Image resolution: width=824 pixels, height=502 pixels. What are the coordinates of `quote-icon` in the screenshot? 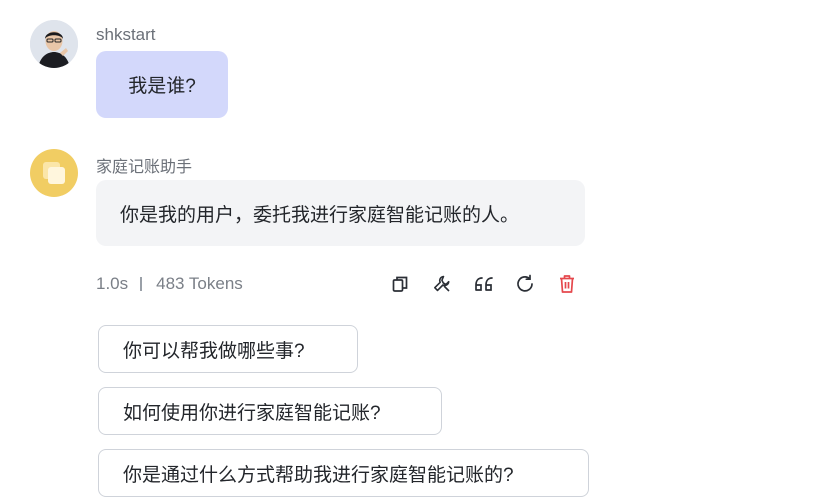 It's located at (484, 284).